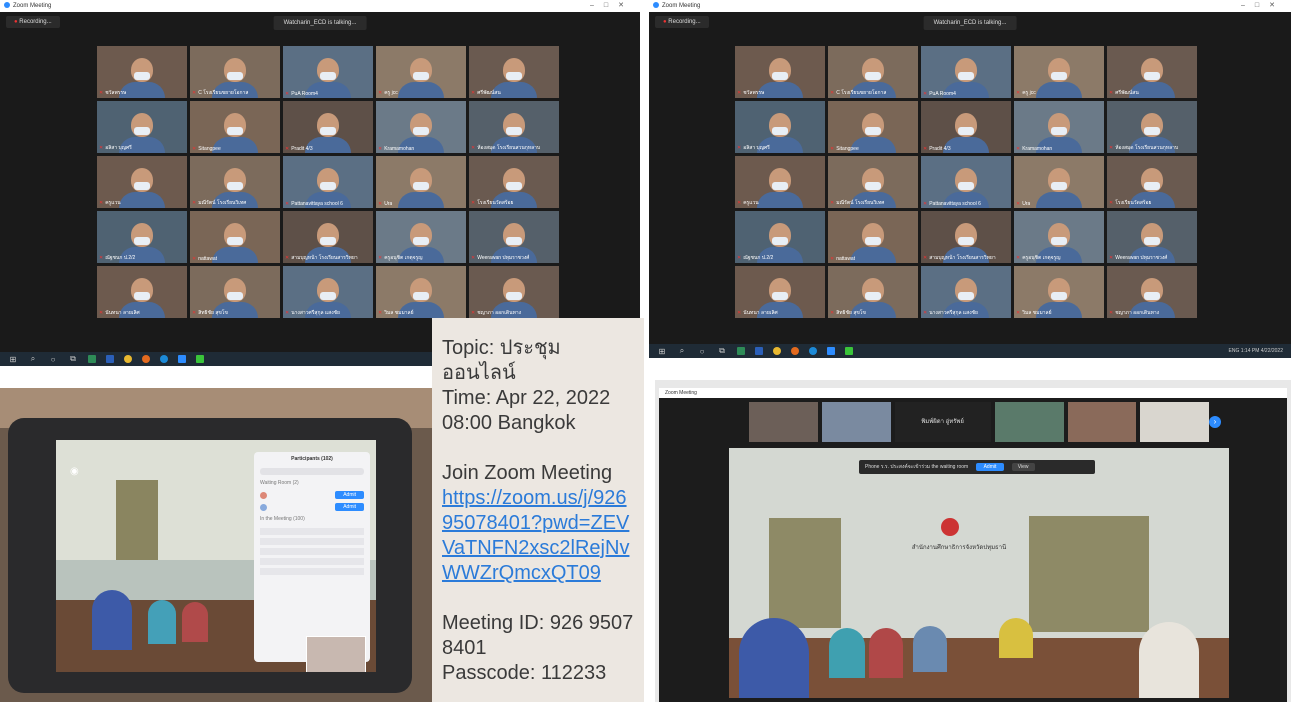 Image resolution: width=1291 pixels, height=702 pixels. I want to click on participants-search, so click(312, 471).